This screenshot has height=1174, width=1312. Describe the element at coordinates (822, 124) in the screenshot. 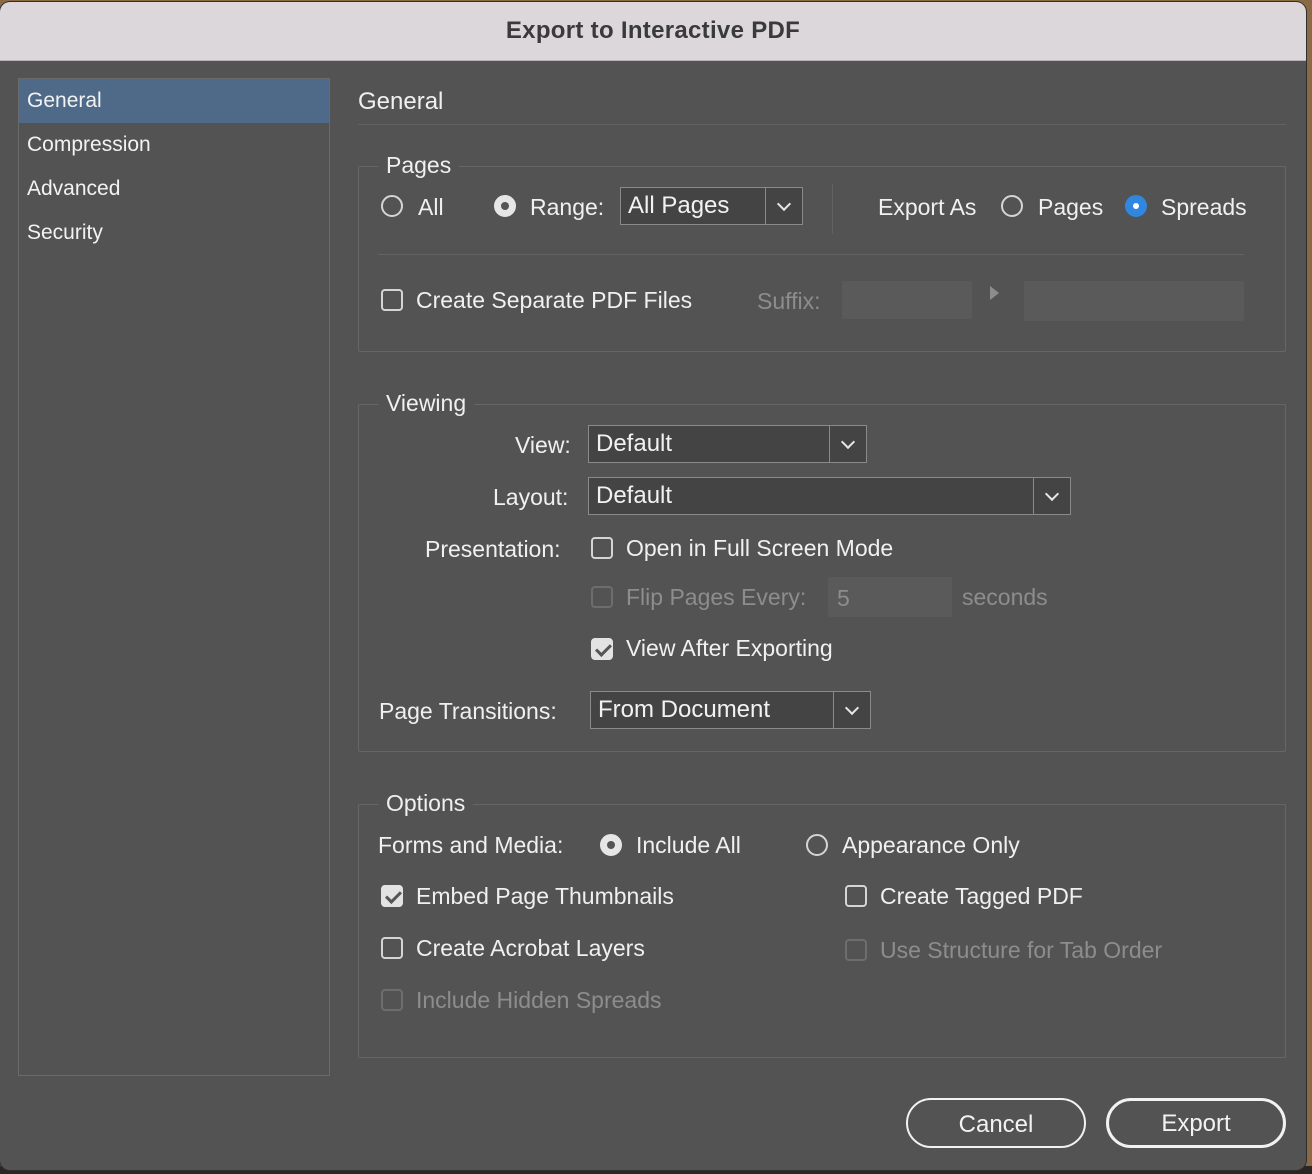

I see `section-divider` at that location.